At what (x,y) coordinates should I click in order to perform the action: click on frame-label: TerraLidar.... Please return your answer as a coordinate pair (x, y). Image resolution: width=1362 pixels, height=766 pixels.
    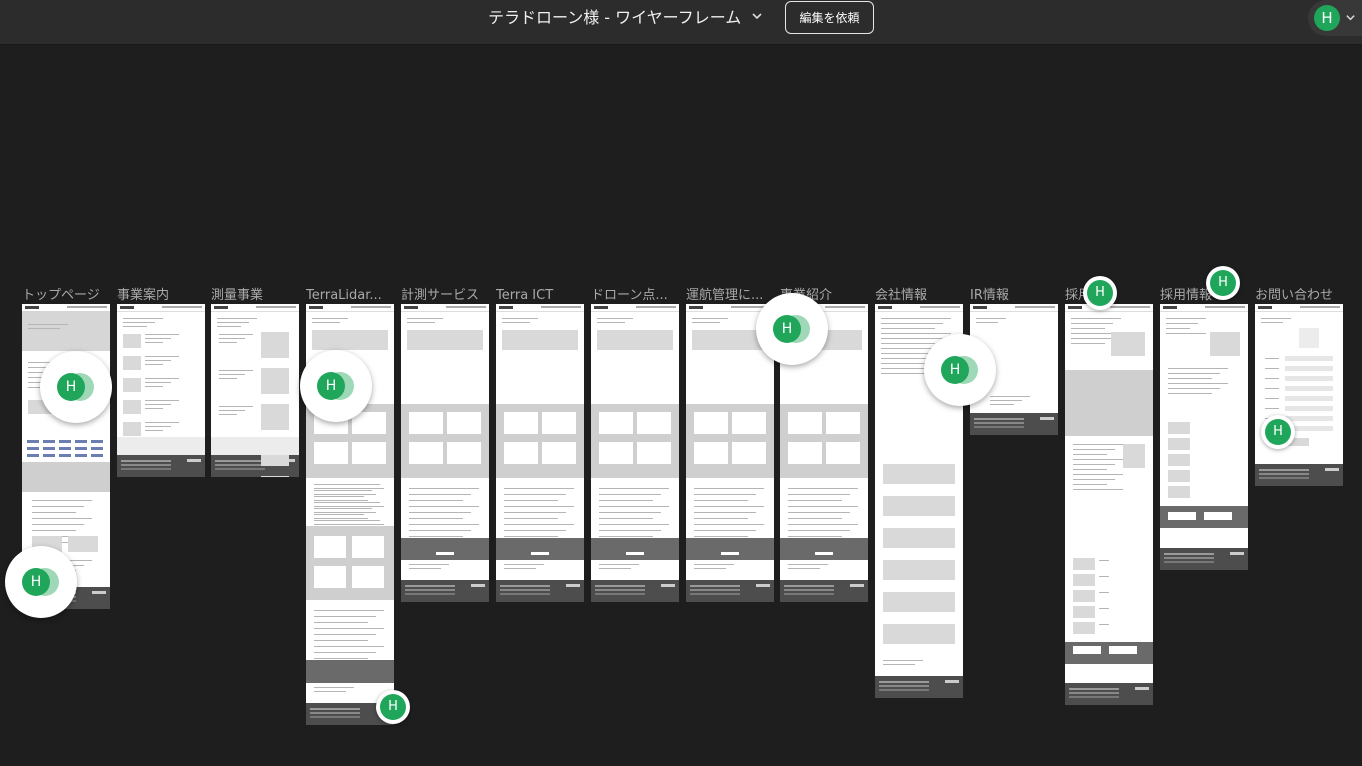
    Looking at the image, I should click on (350, 296).